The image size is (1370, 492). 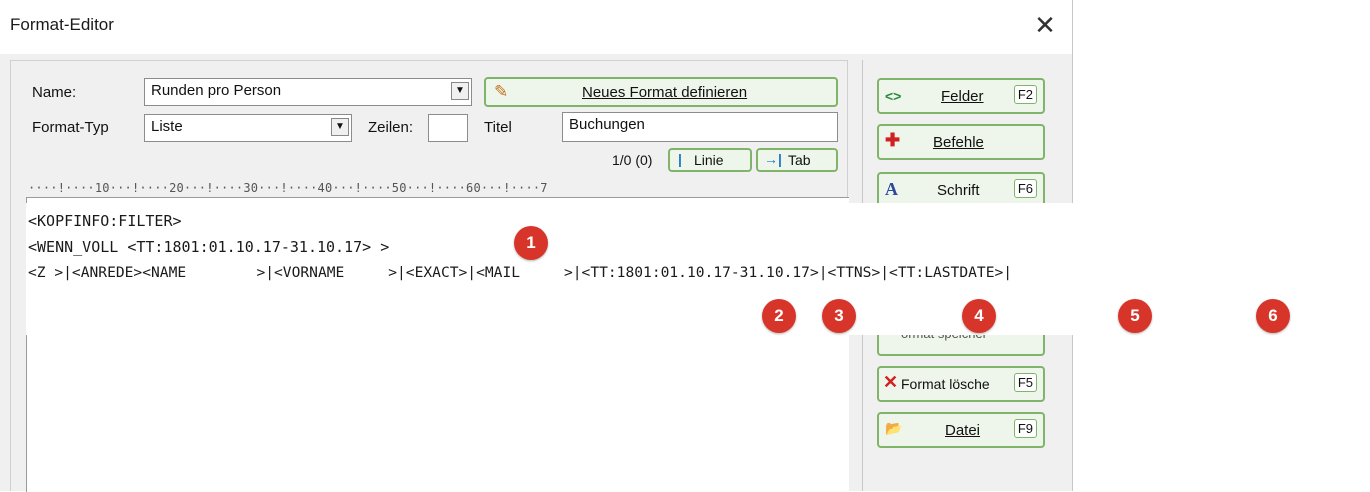 What do you see at coordinates (799, 160) in the screenshot?
I see `tab-button-label: Tab` at bounding box center [799, 160].